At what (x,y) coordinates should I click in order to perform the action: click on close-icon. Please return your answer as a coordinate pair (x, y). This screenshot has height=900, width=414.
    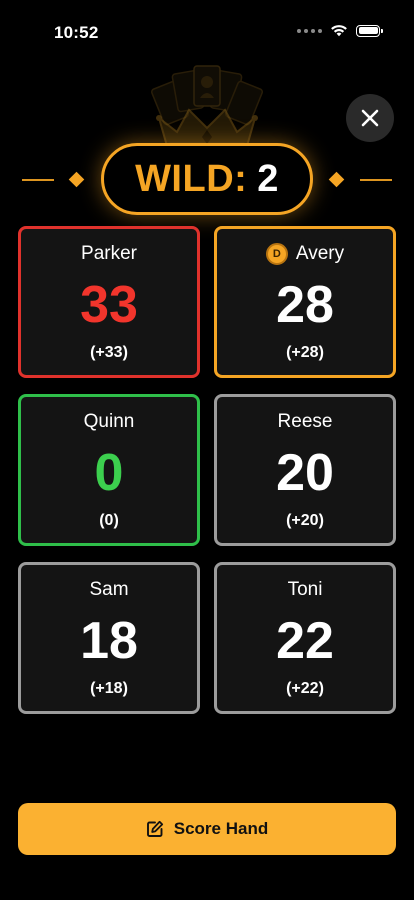
    Looking at the image, I should click on (370, 118).